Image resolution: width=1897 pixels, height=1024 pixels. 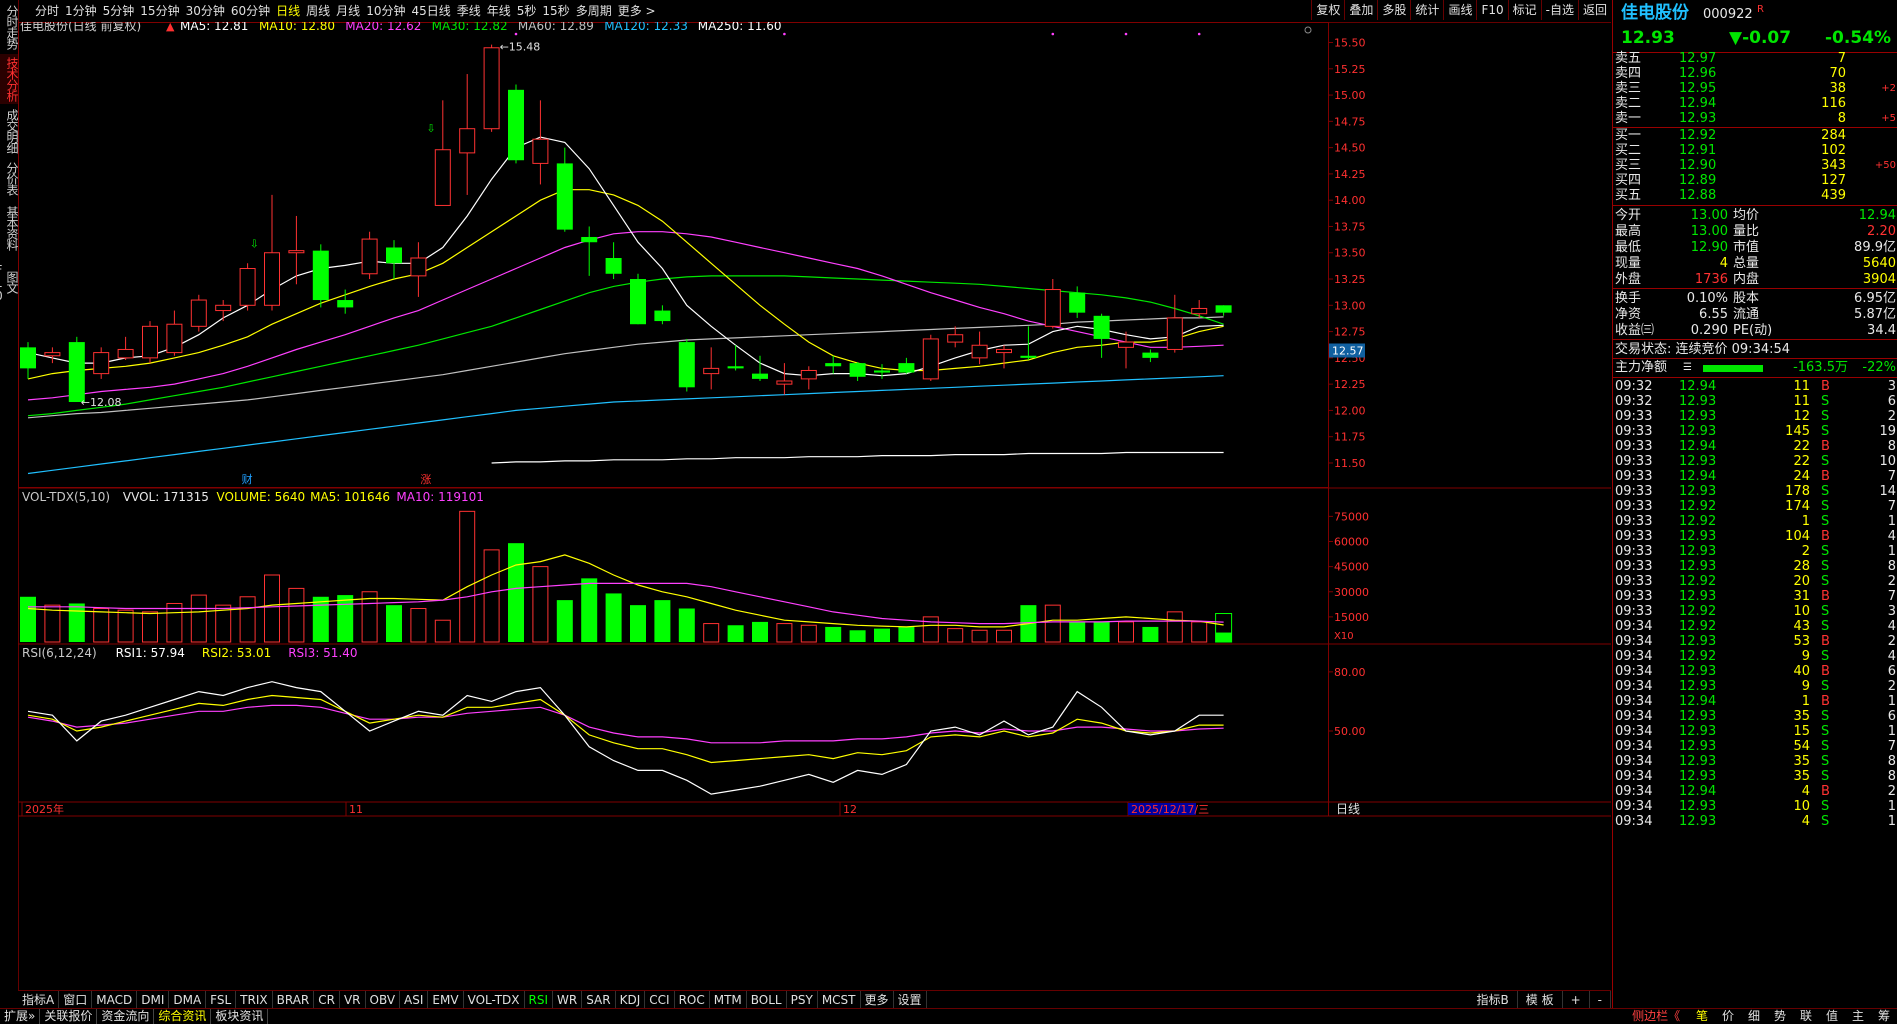 What do you see at coordinates (527, 11) in the screenshot?
I see `period-tab-13: 5秒` at bounding box center [527, 11].